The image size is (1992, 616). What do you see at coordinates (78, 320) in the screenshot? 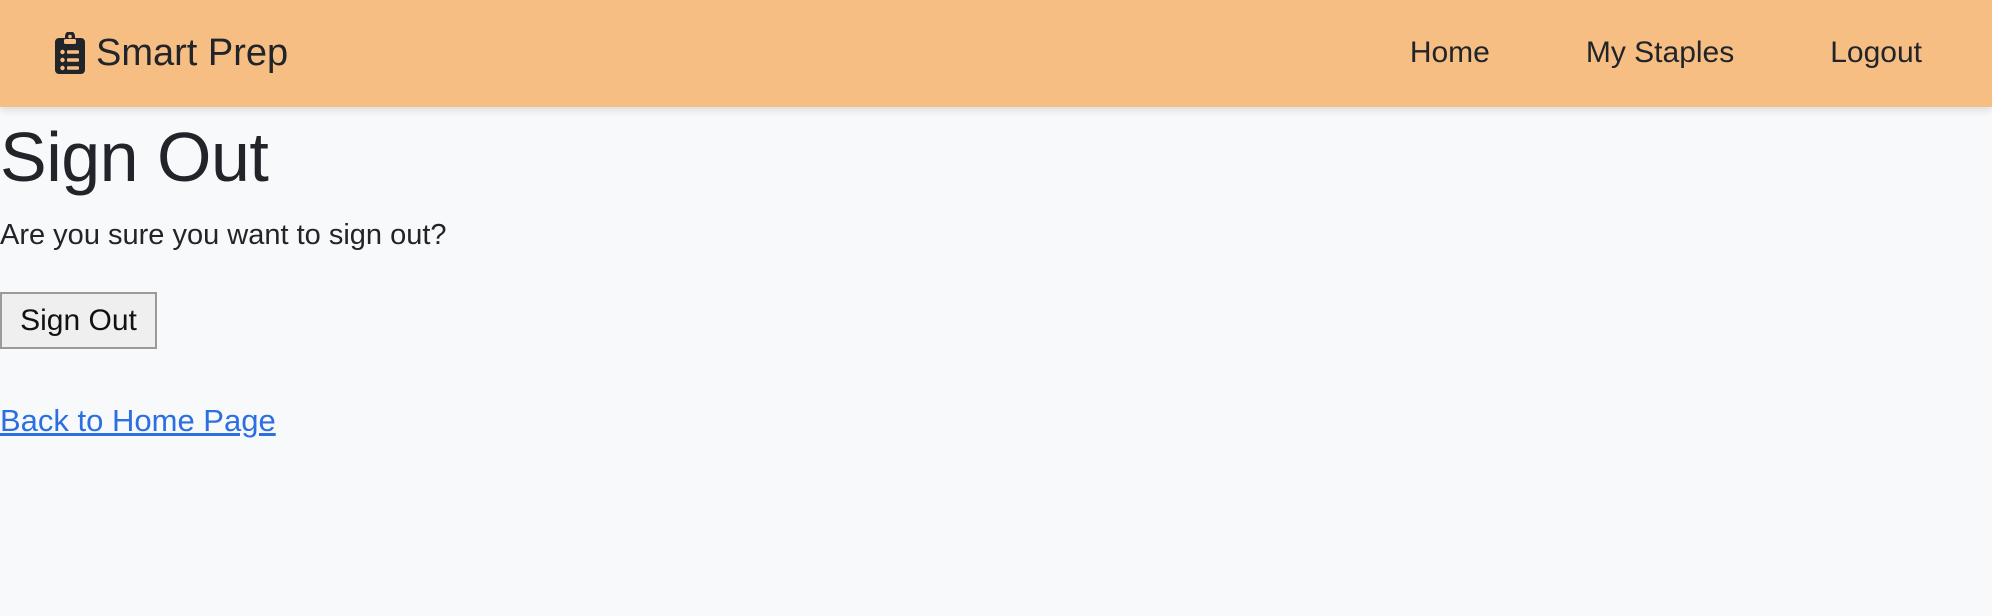
I see `sign-out-button: Sign Out` at bounding box center [78, 320].